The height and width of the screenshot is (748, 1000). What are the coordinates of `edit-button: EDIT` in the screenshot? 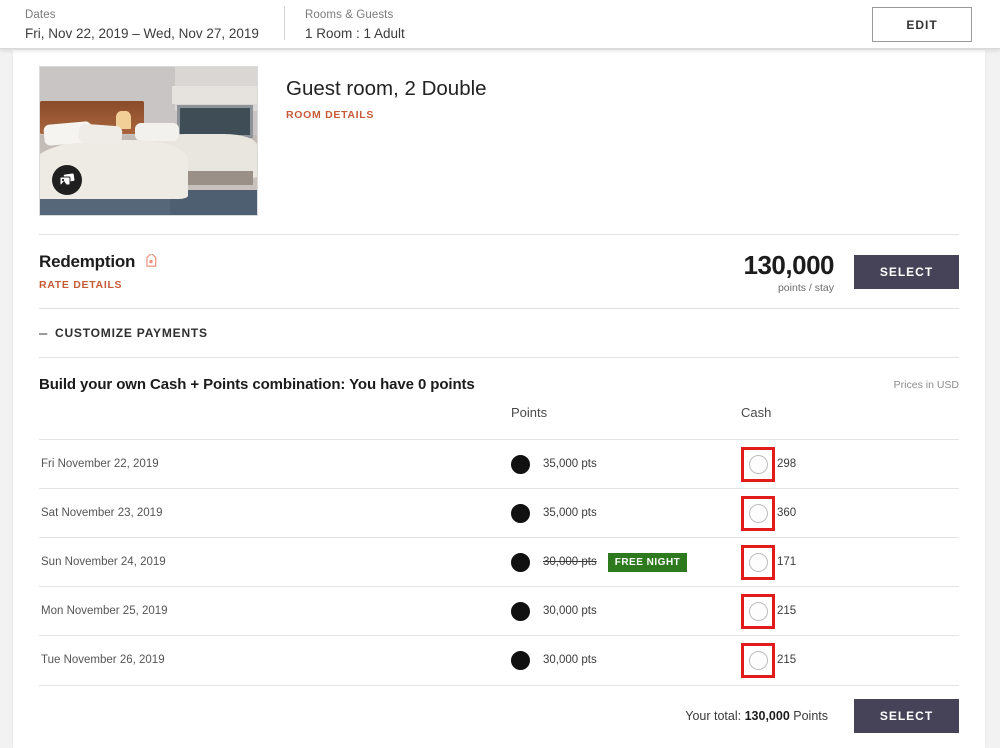 It's located at (922, 24).